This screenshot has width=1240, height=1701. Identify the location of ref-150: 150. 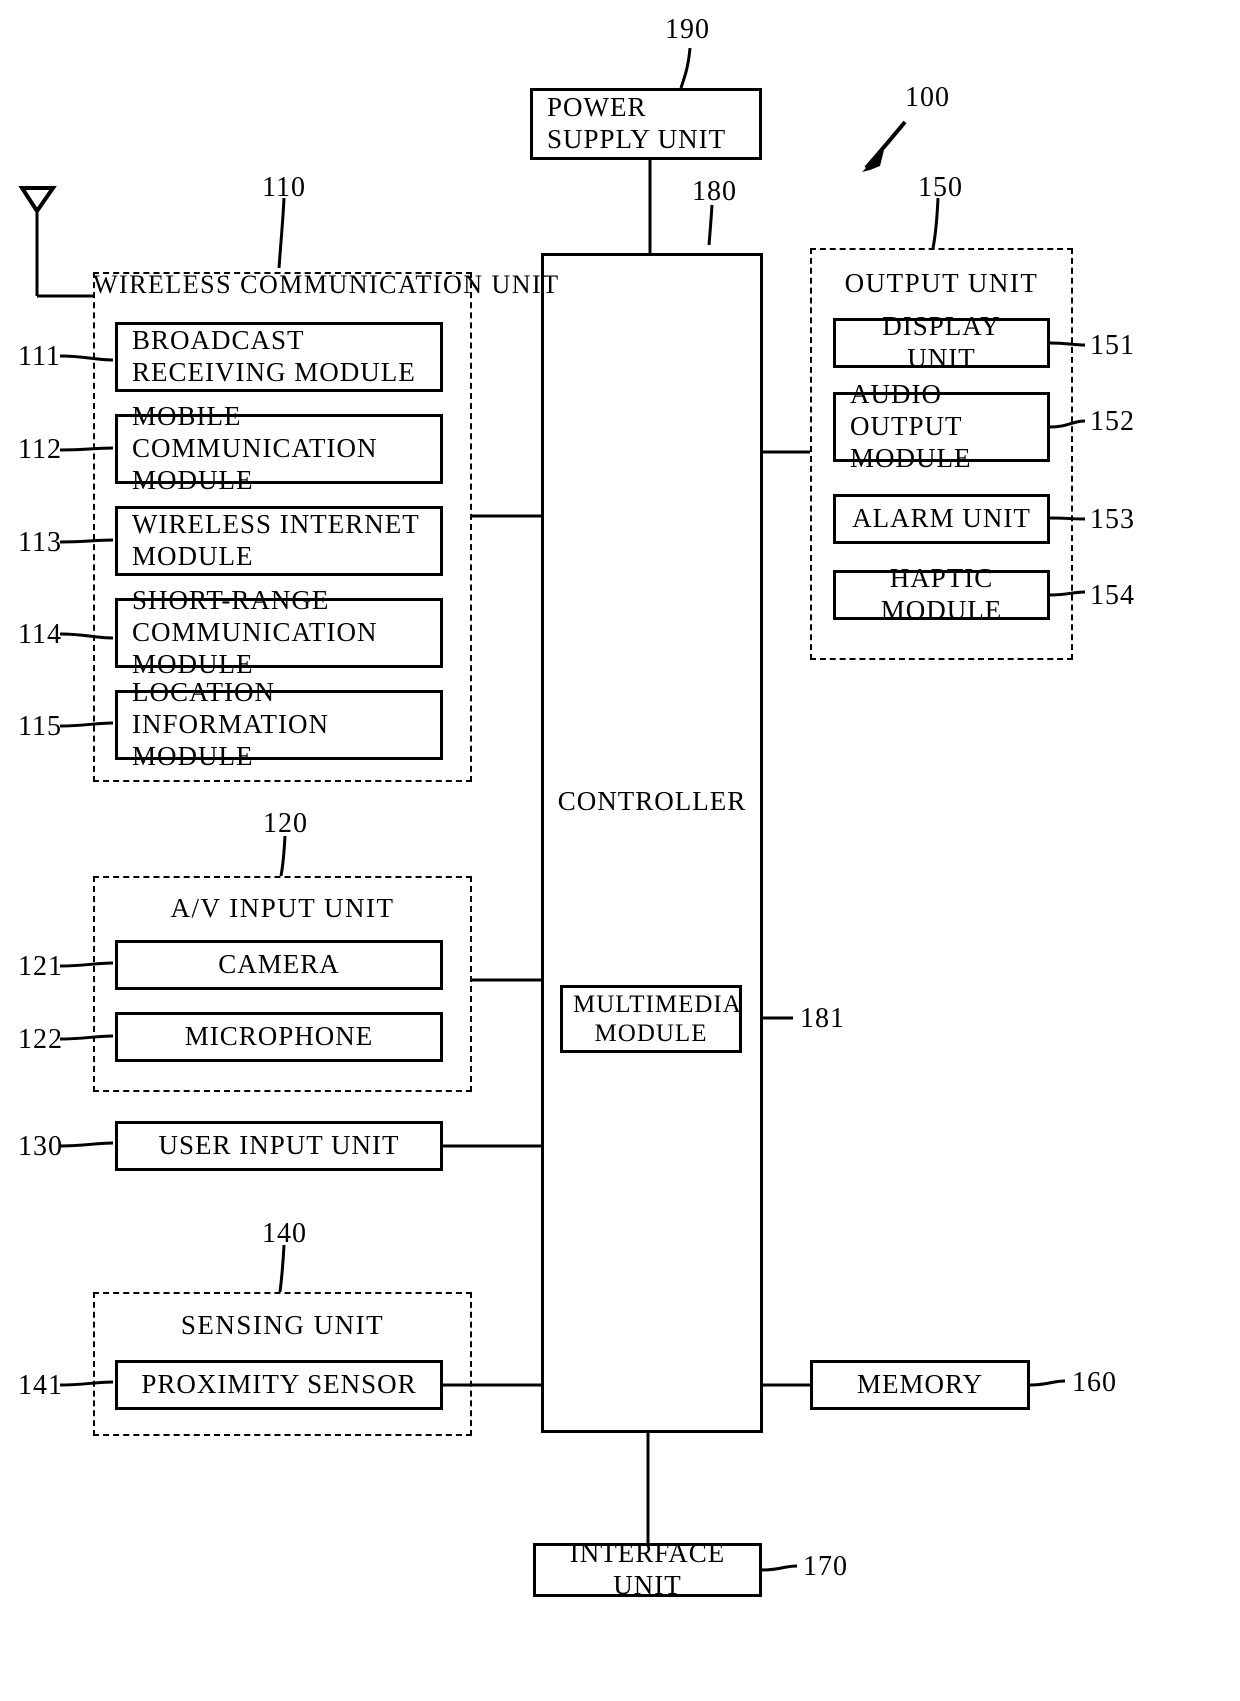
(940, 187).